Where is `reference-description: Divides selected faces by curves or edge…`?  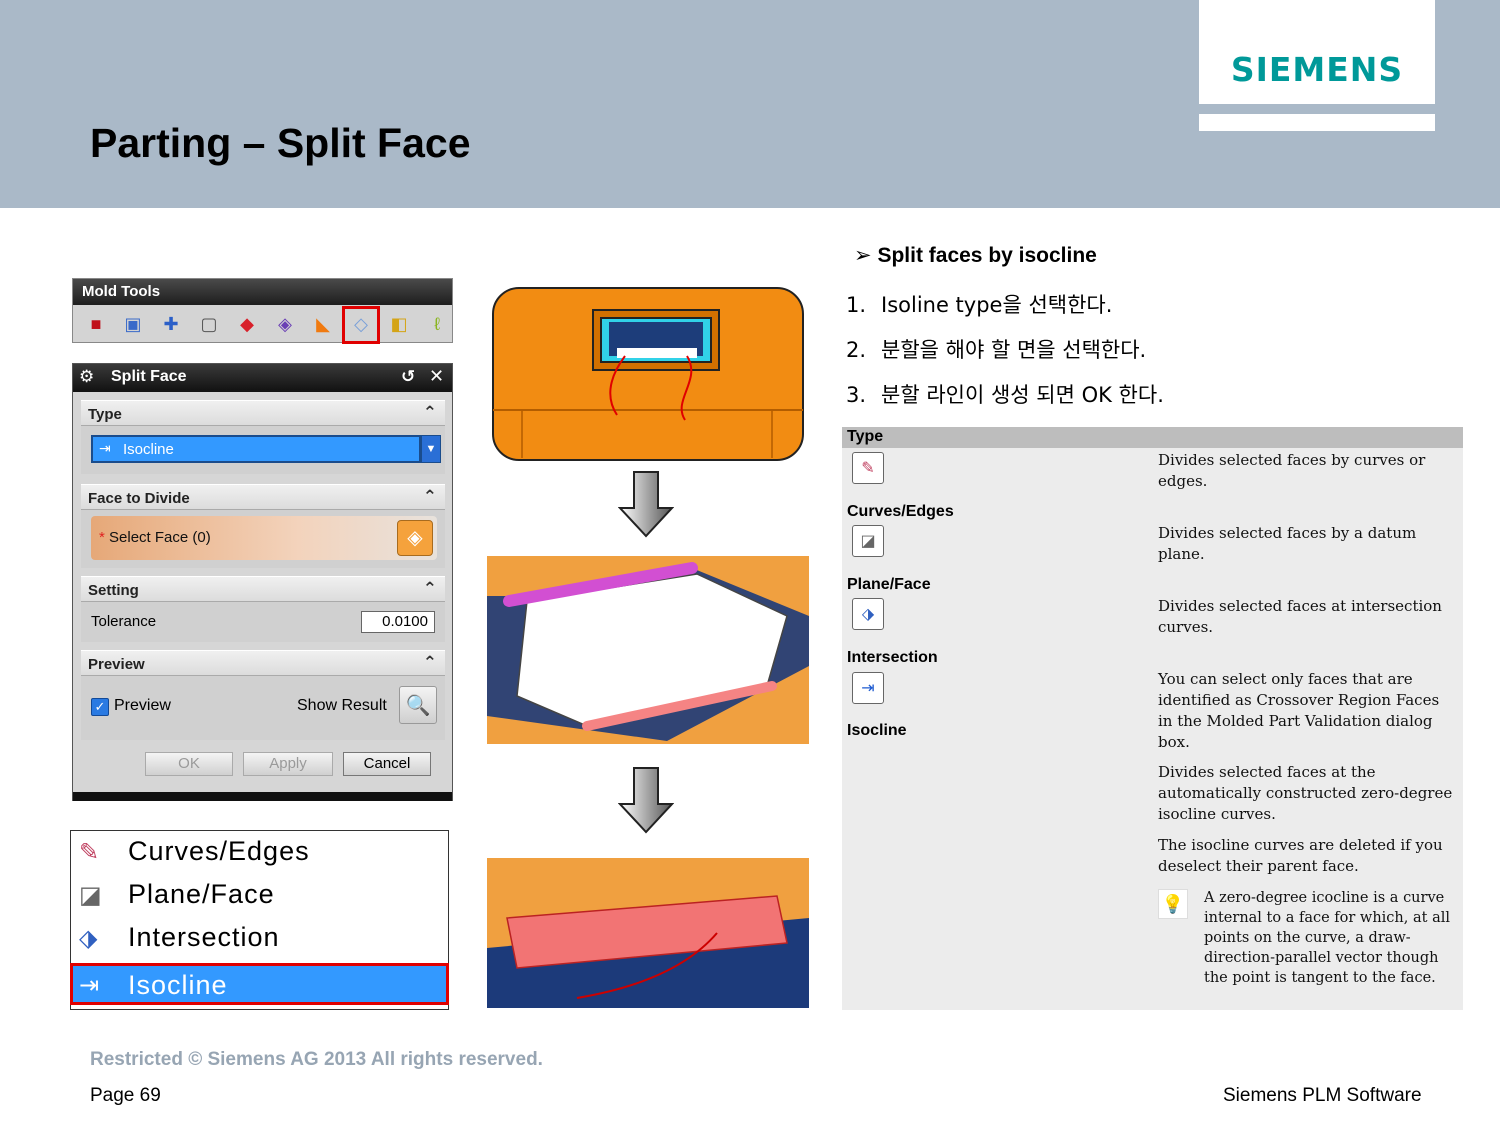 reference-description: Divides selected faces by curves or edge… is located at coordinates (1292, 470).